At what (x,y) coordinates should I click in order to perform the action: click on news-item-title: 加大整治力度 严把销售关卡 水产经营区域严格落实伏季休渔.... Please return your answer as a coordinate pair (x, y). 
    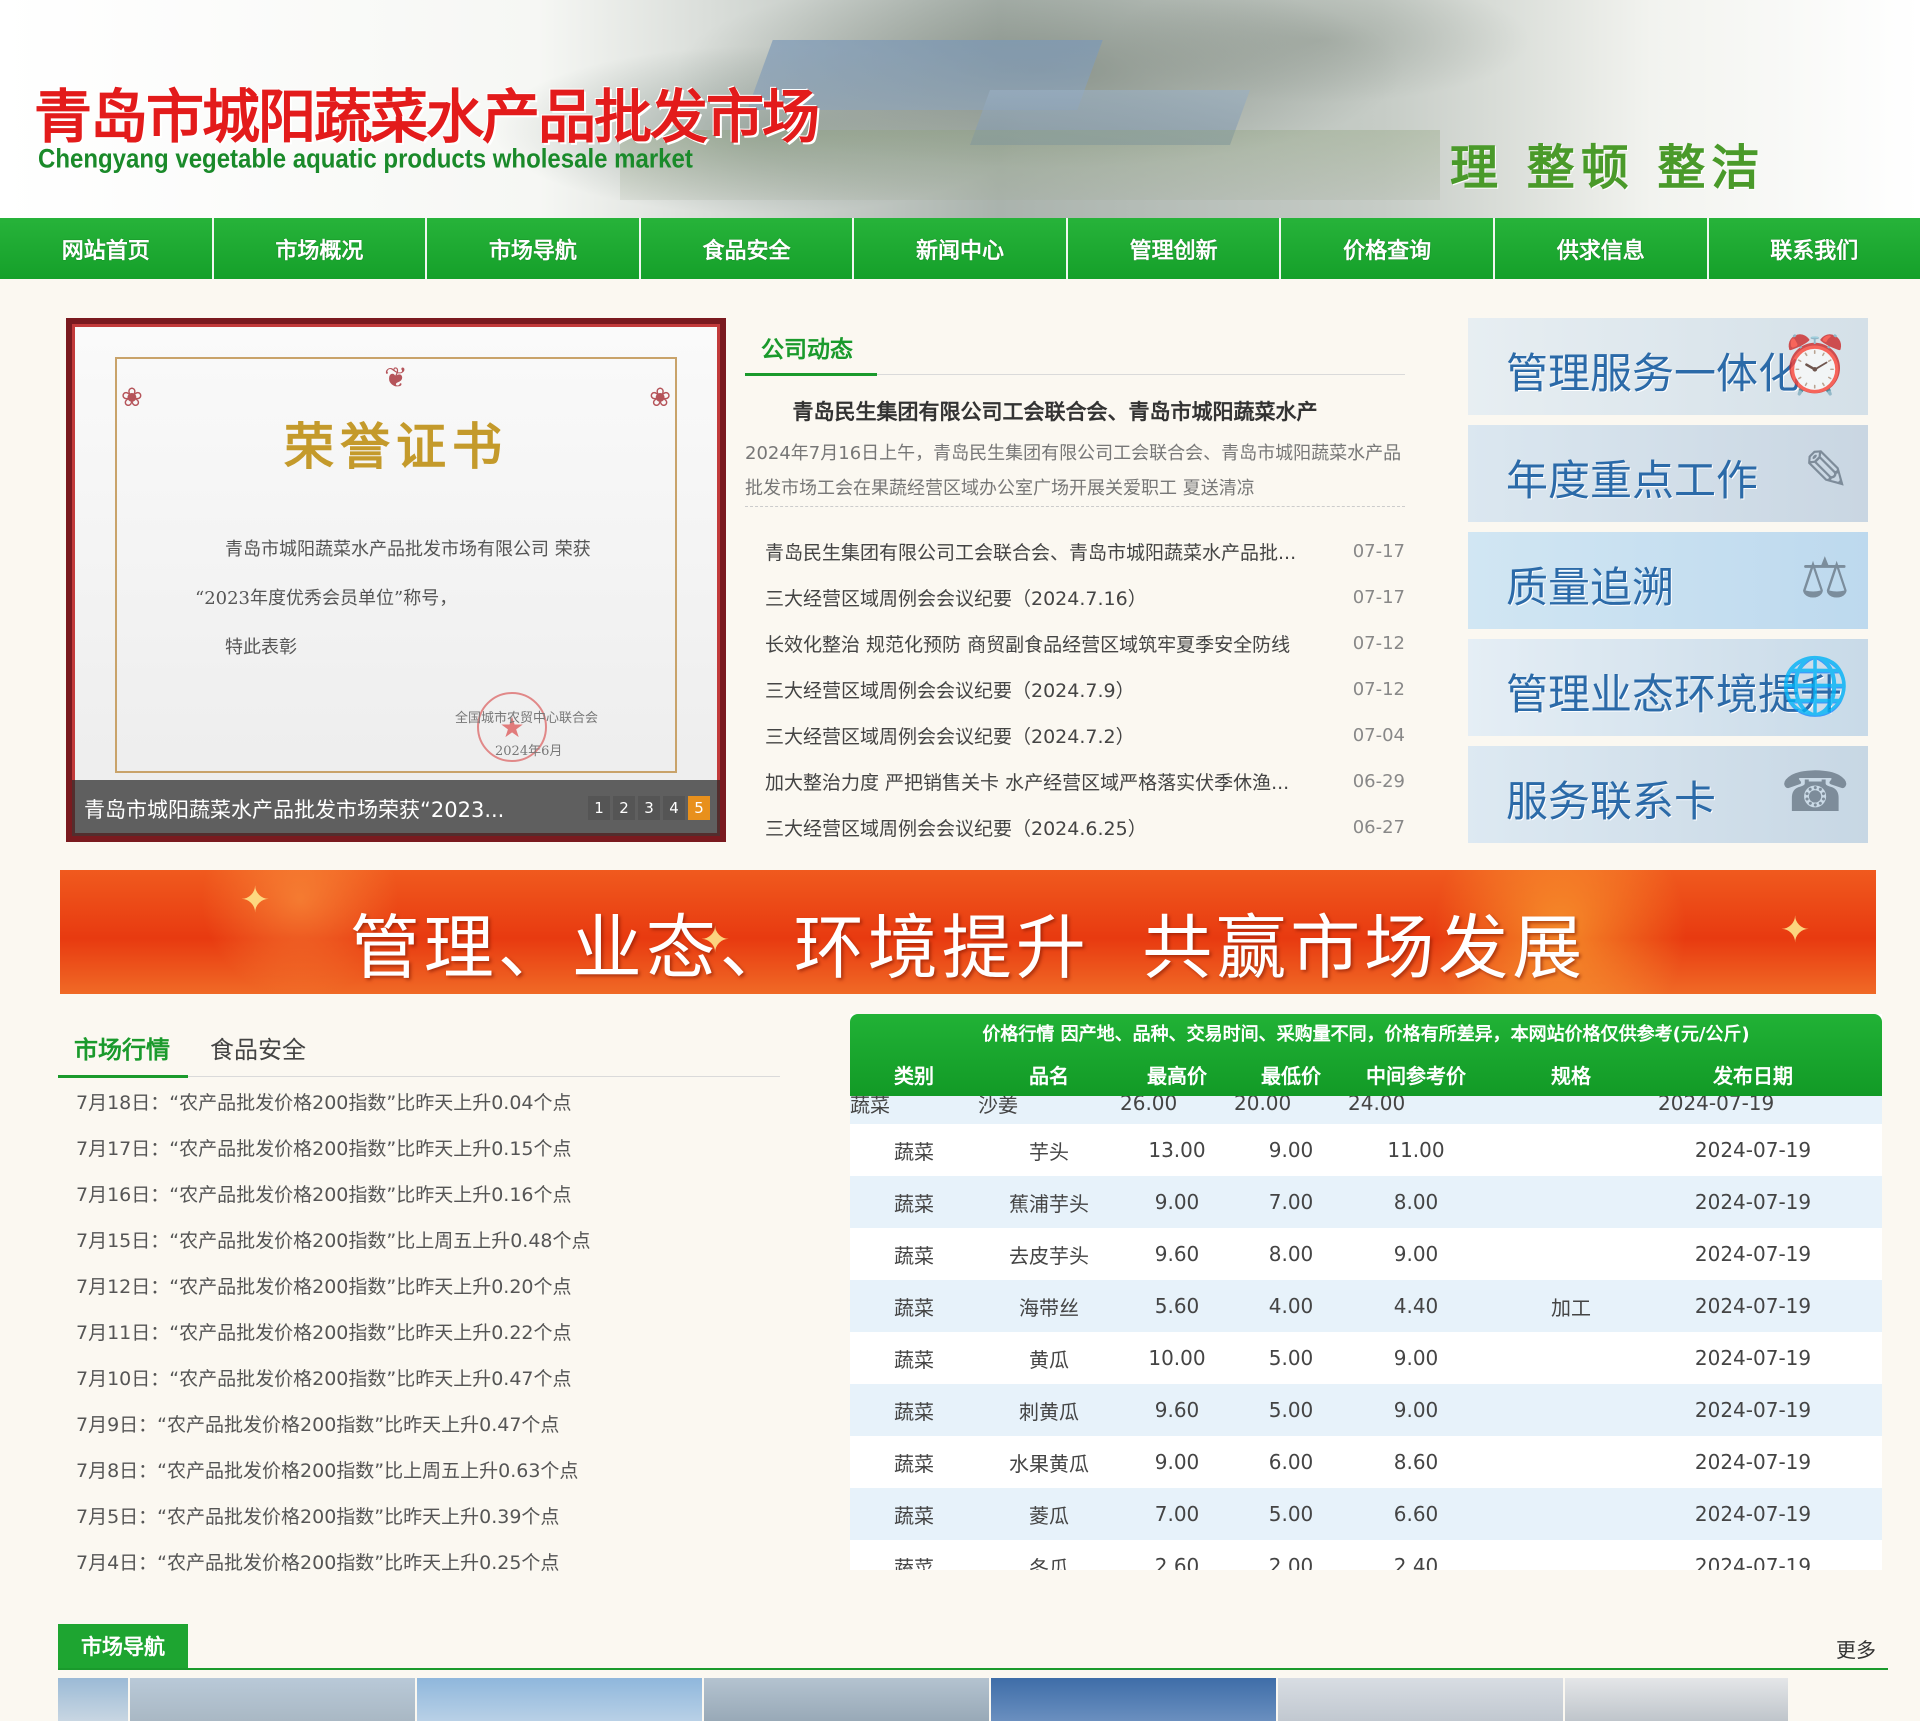
    Looking at the image, I should click on (1042, 781).